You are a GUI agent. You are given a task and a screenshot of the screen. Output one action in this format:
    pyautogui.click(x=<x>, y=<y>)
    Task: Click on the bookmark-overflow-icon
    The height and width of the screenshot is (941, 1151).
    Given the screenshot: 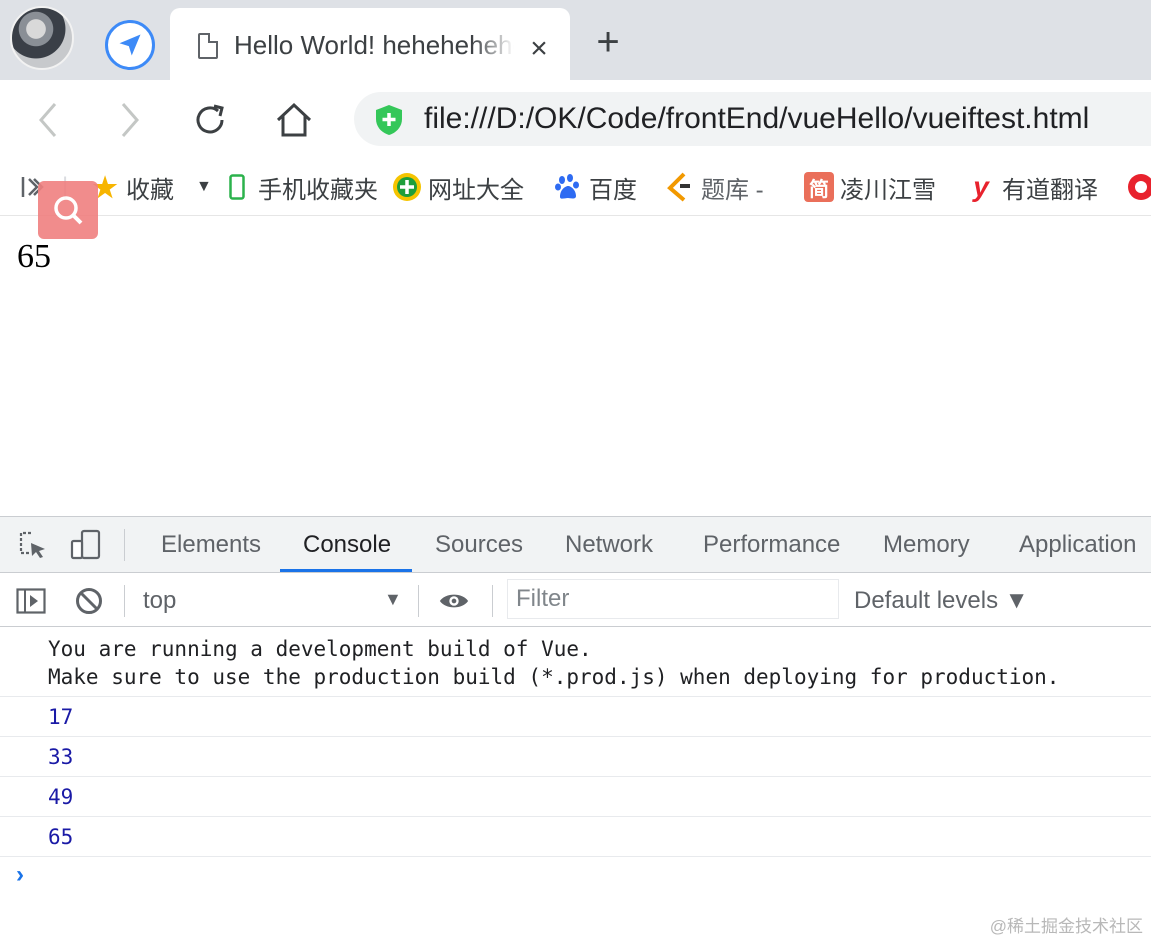 What is the action you would take?
    pyautogui.click(x=1138, y=187)
    